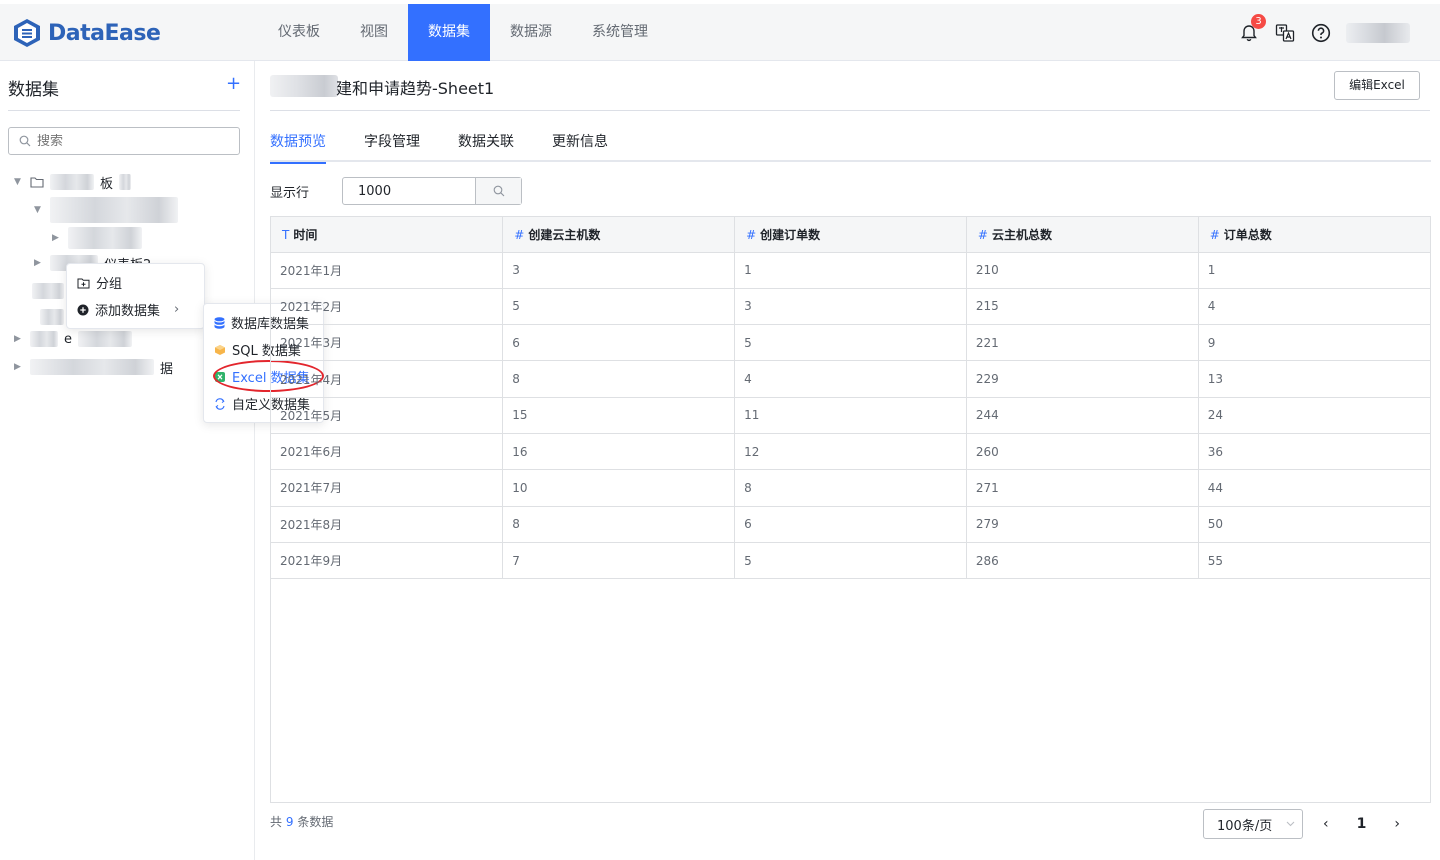 This screenshot has width=1440, height=860. I want to click on table-cell: 55, so click(1314, 561).